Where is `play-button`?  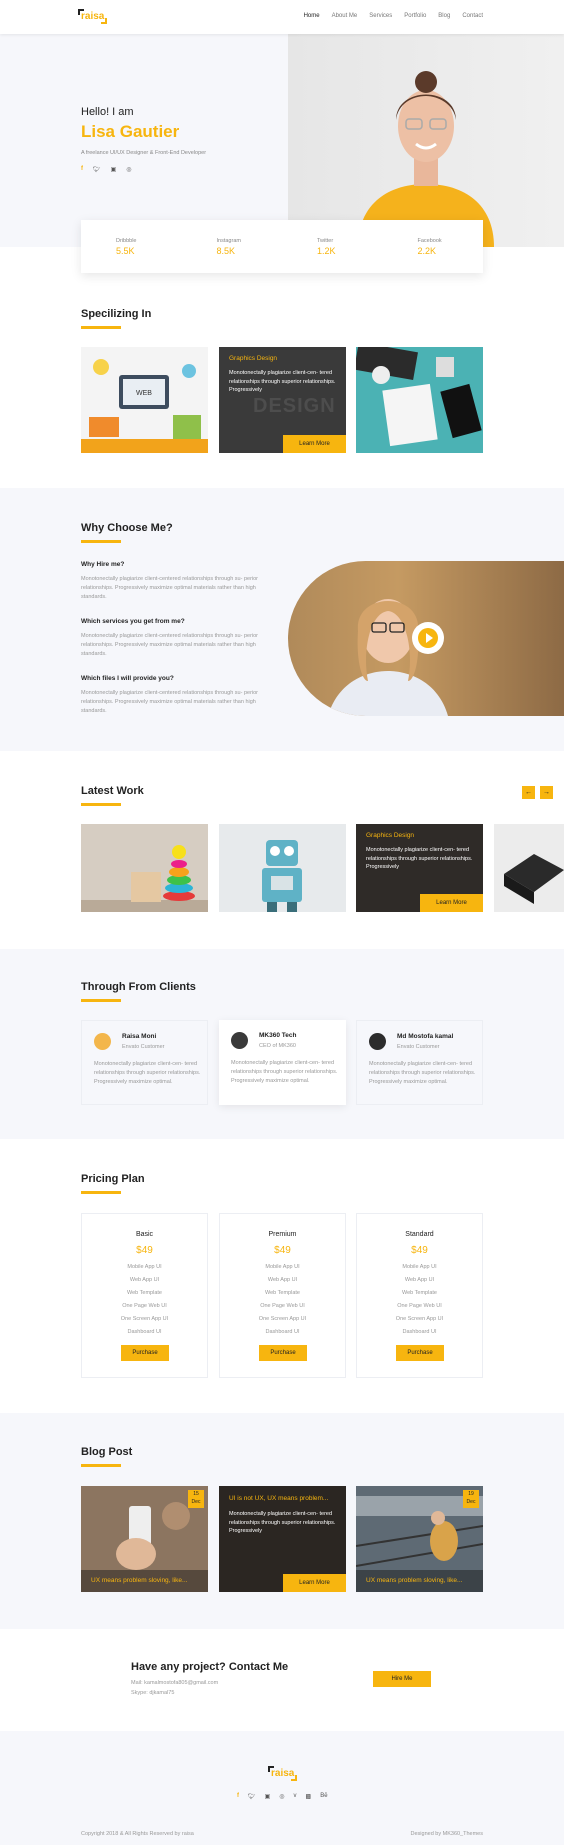
play-button is located at coordinates (428, 638).